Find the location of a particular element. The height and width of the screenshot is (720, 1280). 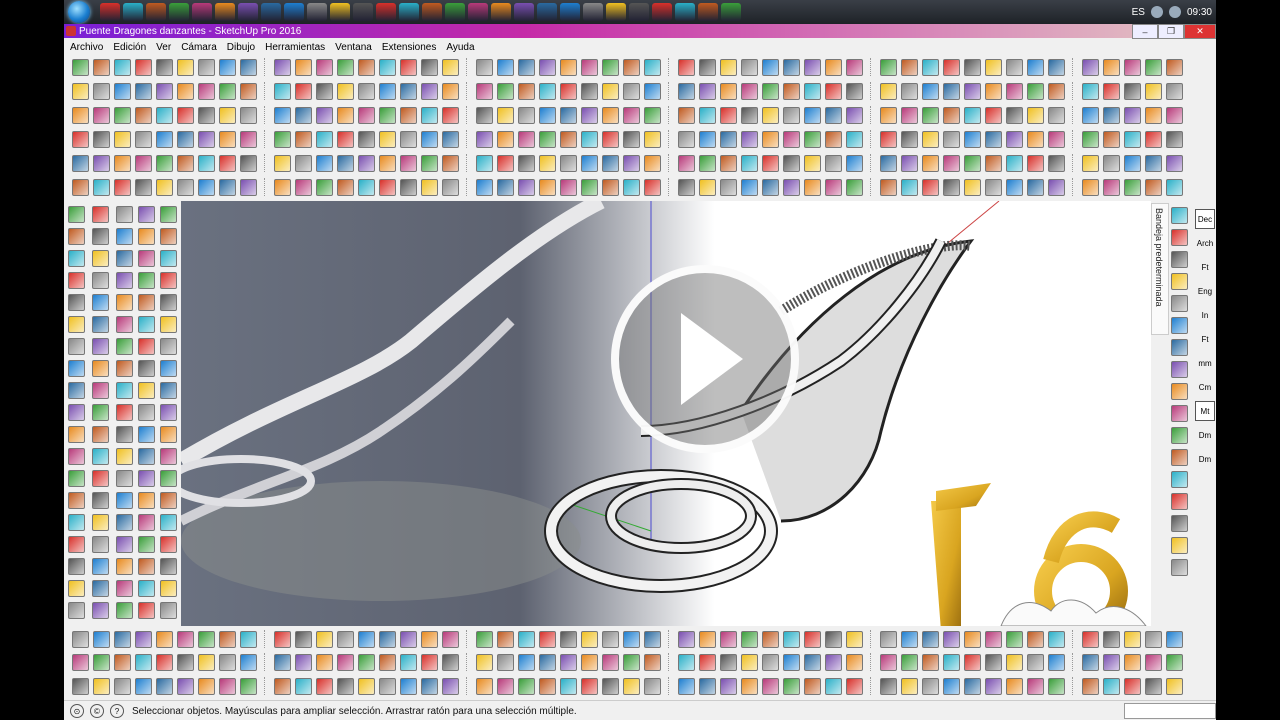

language-indicator: ES is located at coordinates (1138, 12).